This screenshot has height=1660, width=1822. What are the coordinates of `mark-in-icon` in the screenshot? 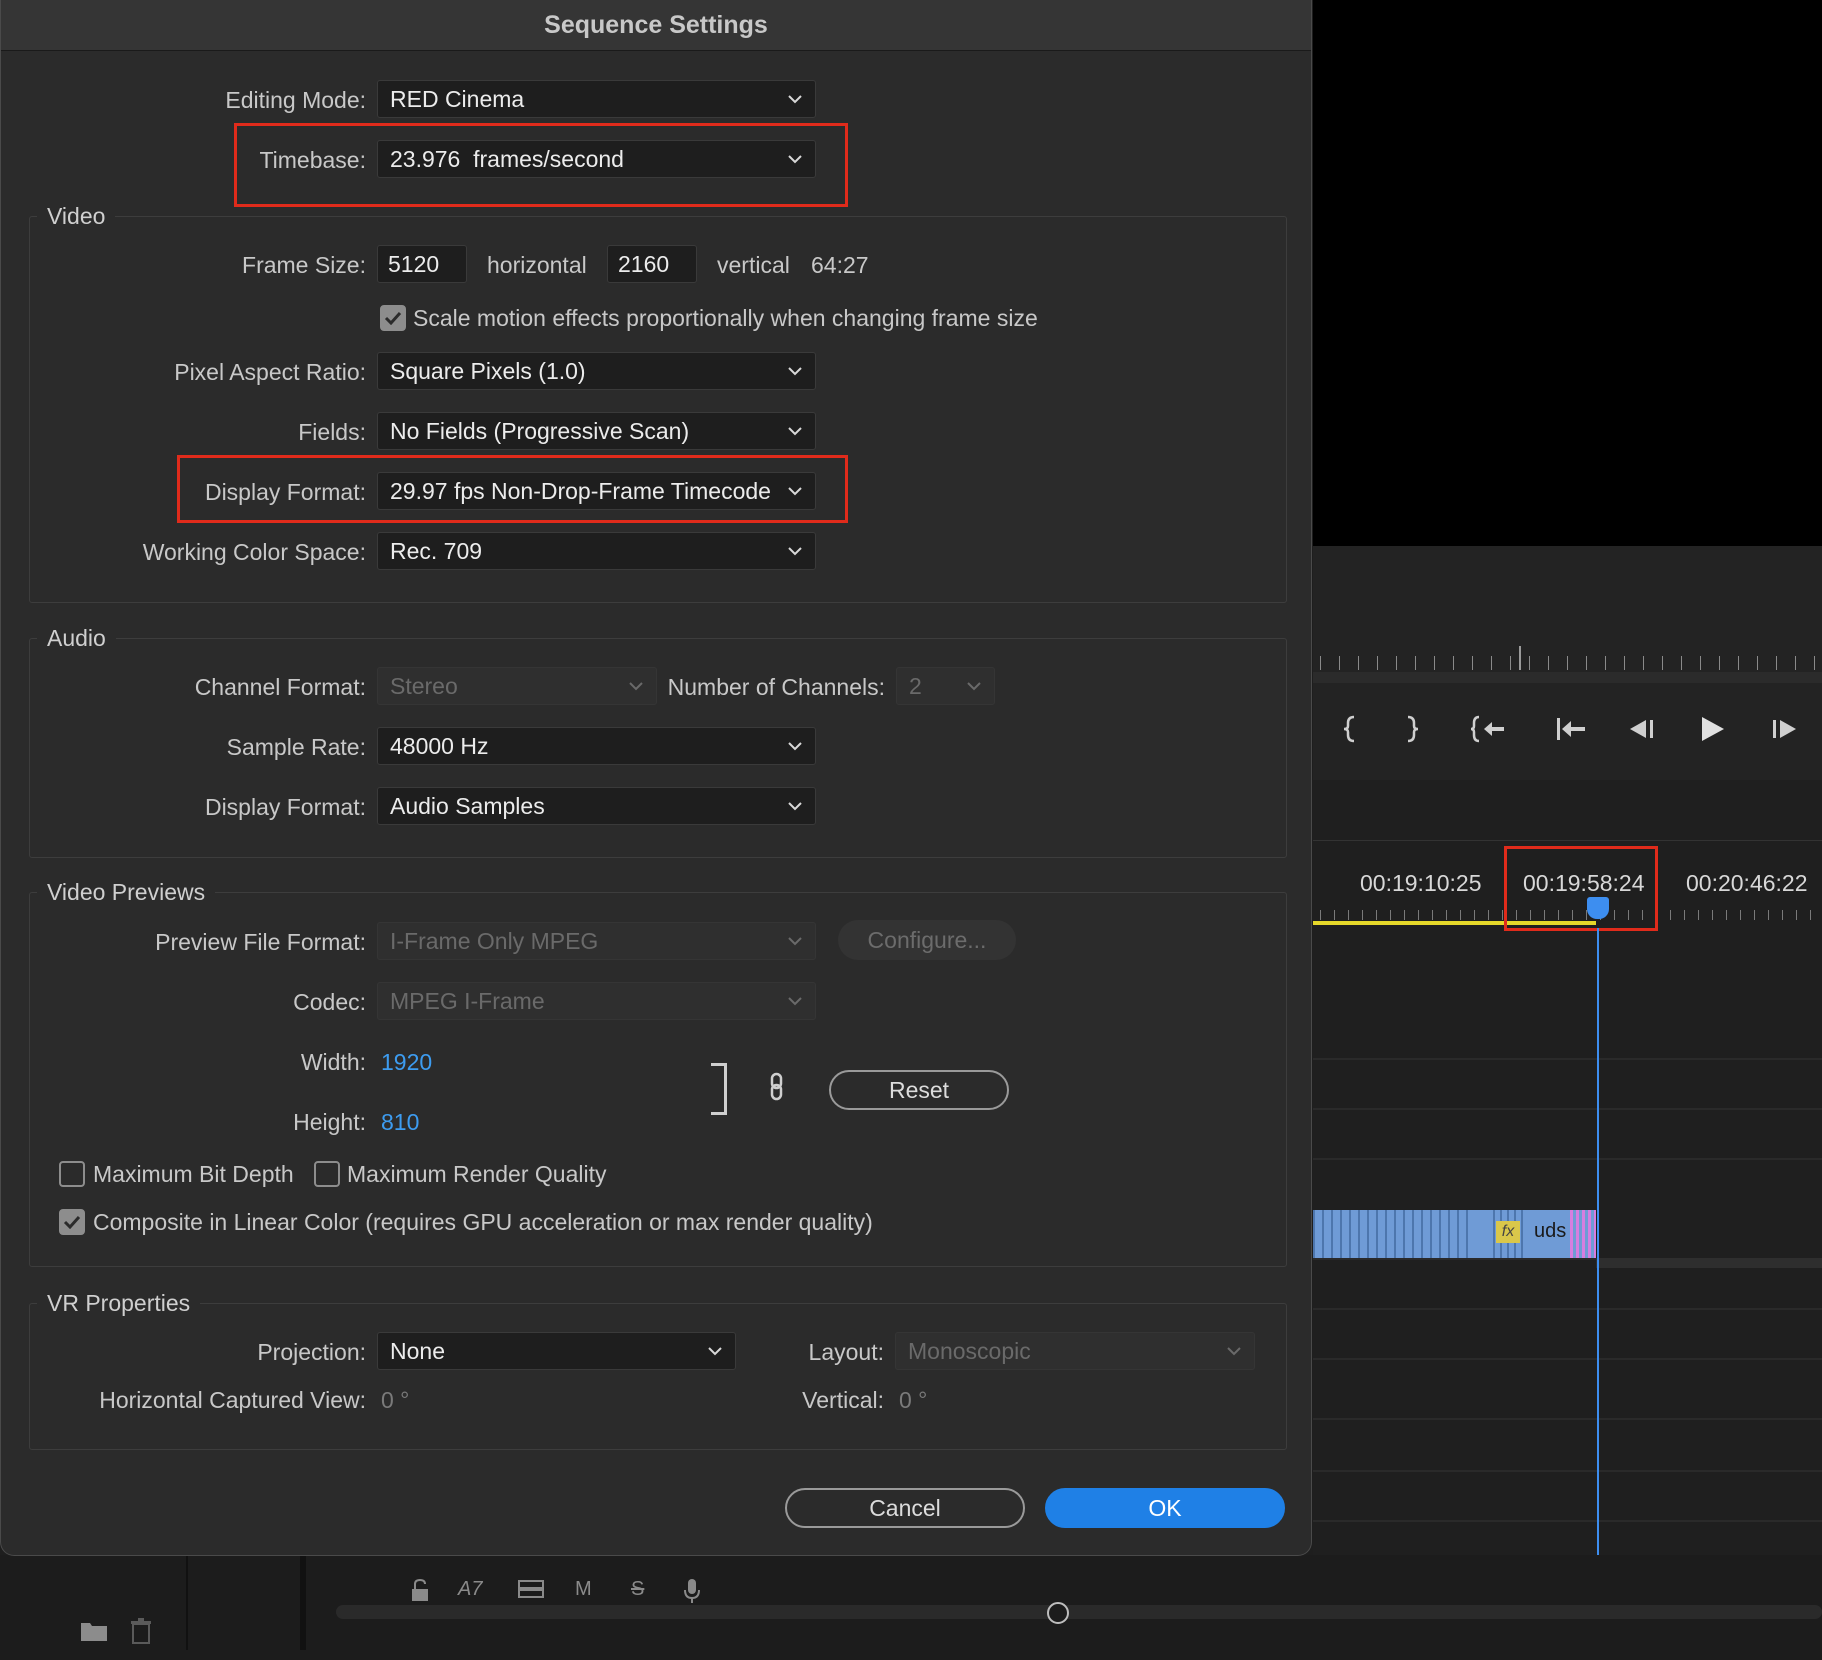 It's located at (1350, 729).